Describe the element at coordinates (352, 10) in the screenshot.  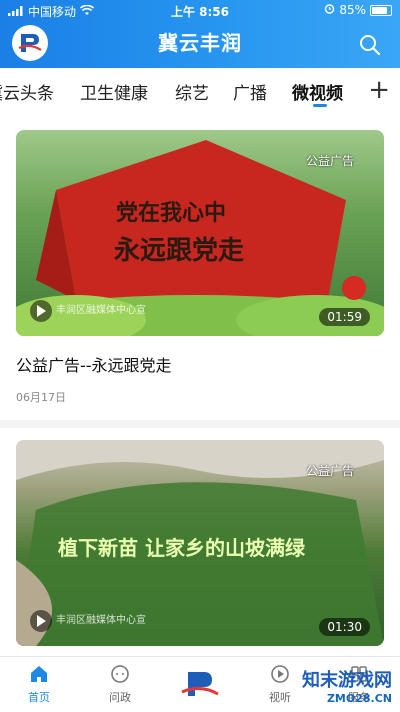
I see `battery-percent: 85%` at that location.